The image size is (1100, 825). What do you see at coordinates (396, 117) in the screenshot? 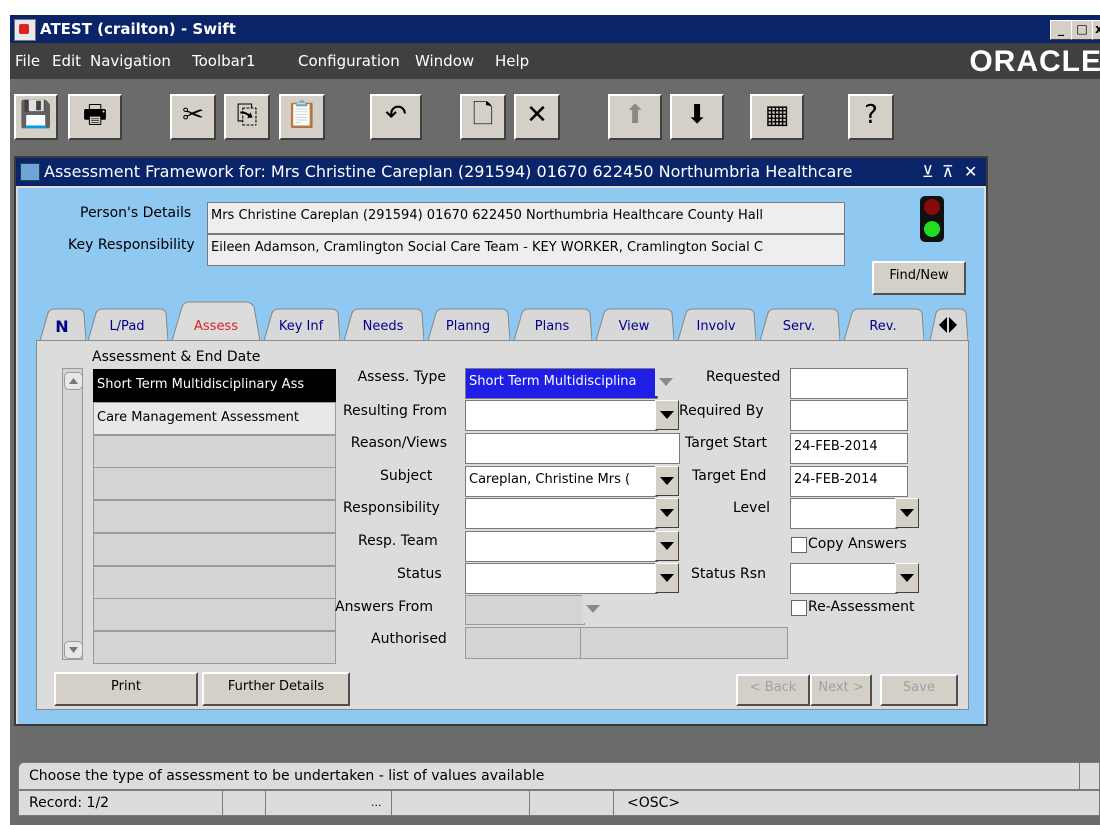
I see `undo-icon: ↶` at bounding box center [396, 117].